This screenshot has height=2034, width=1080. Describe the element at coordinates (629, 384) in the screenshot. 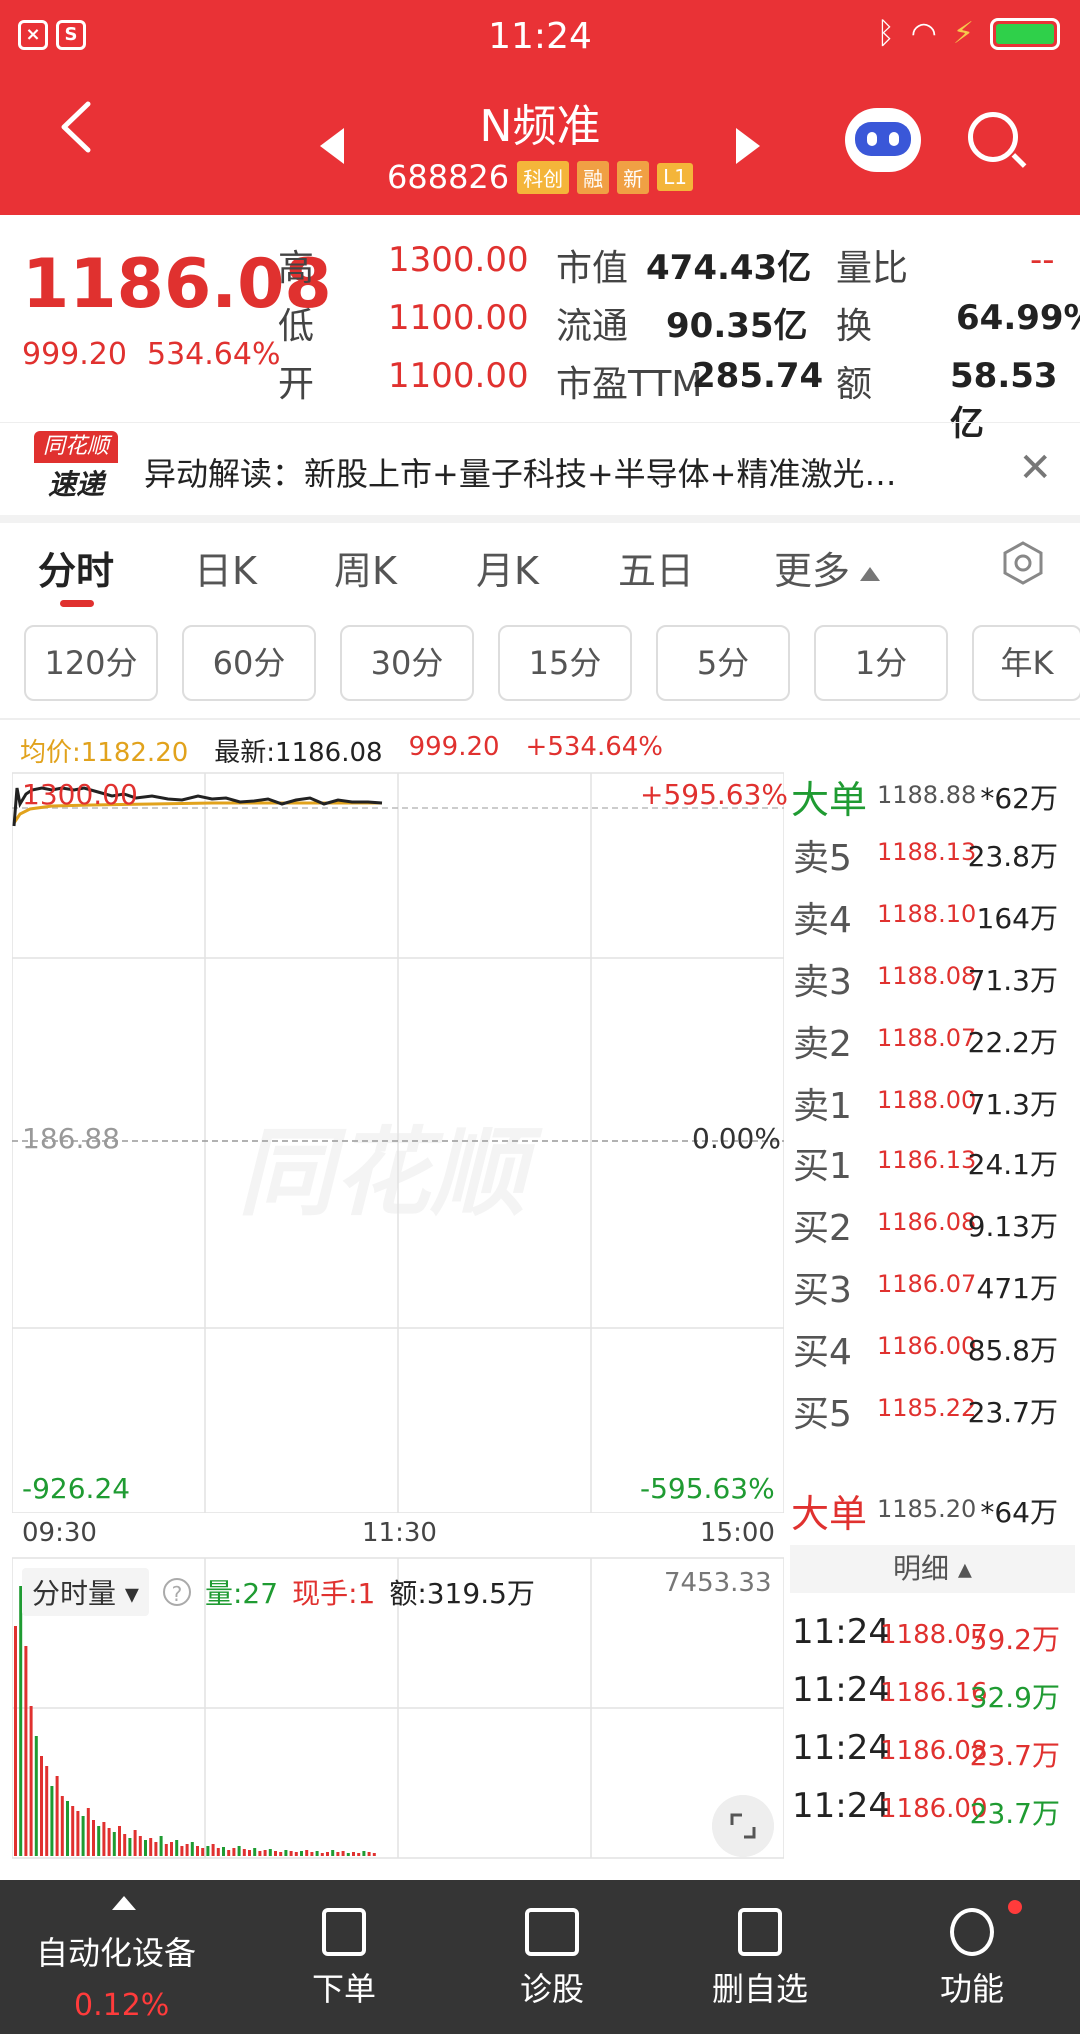

I see `pe-label: 市盈TTM` at that location.